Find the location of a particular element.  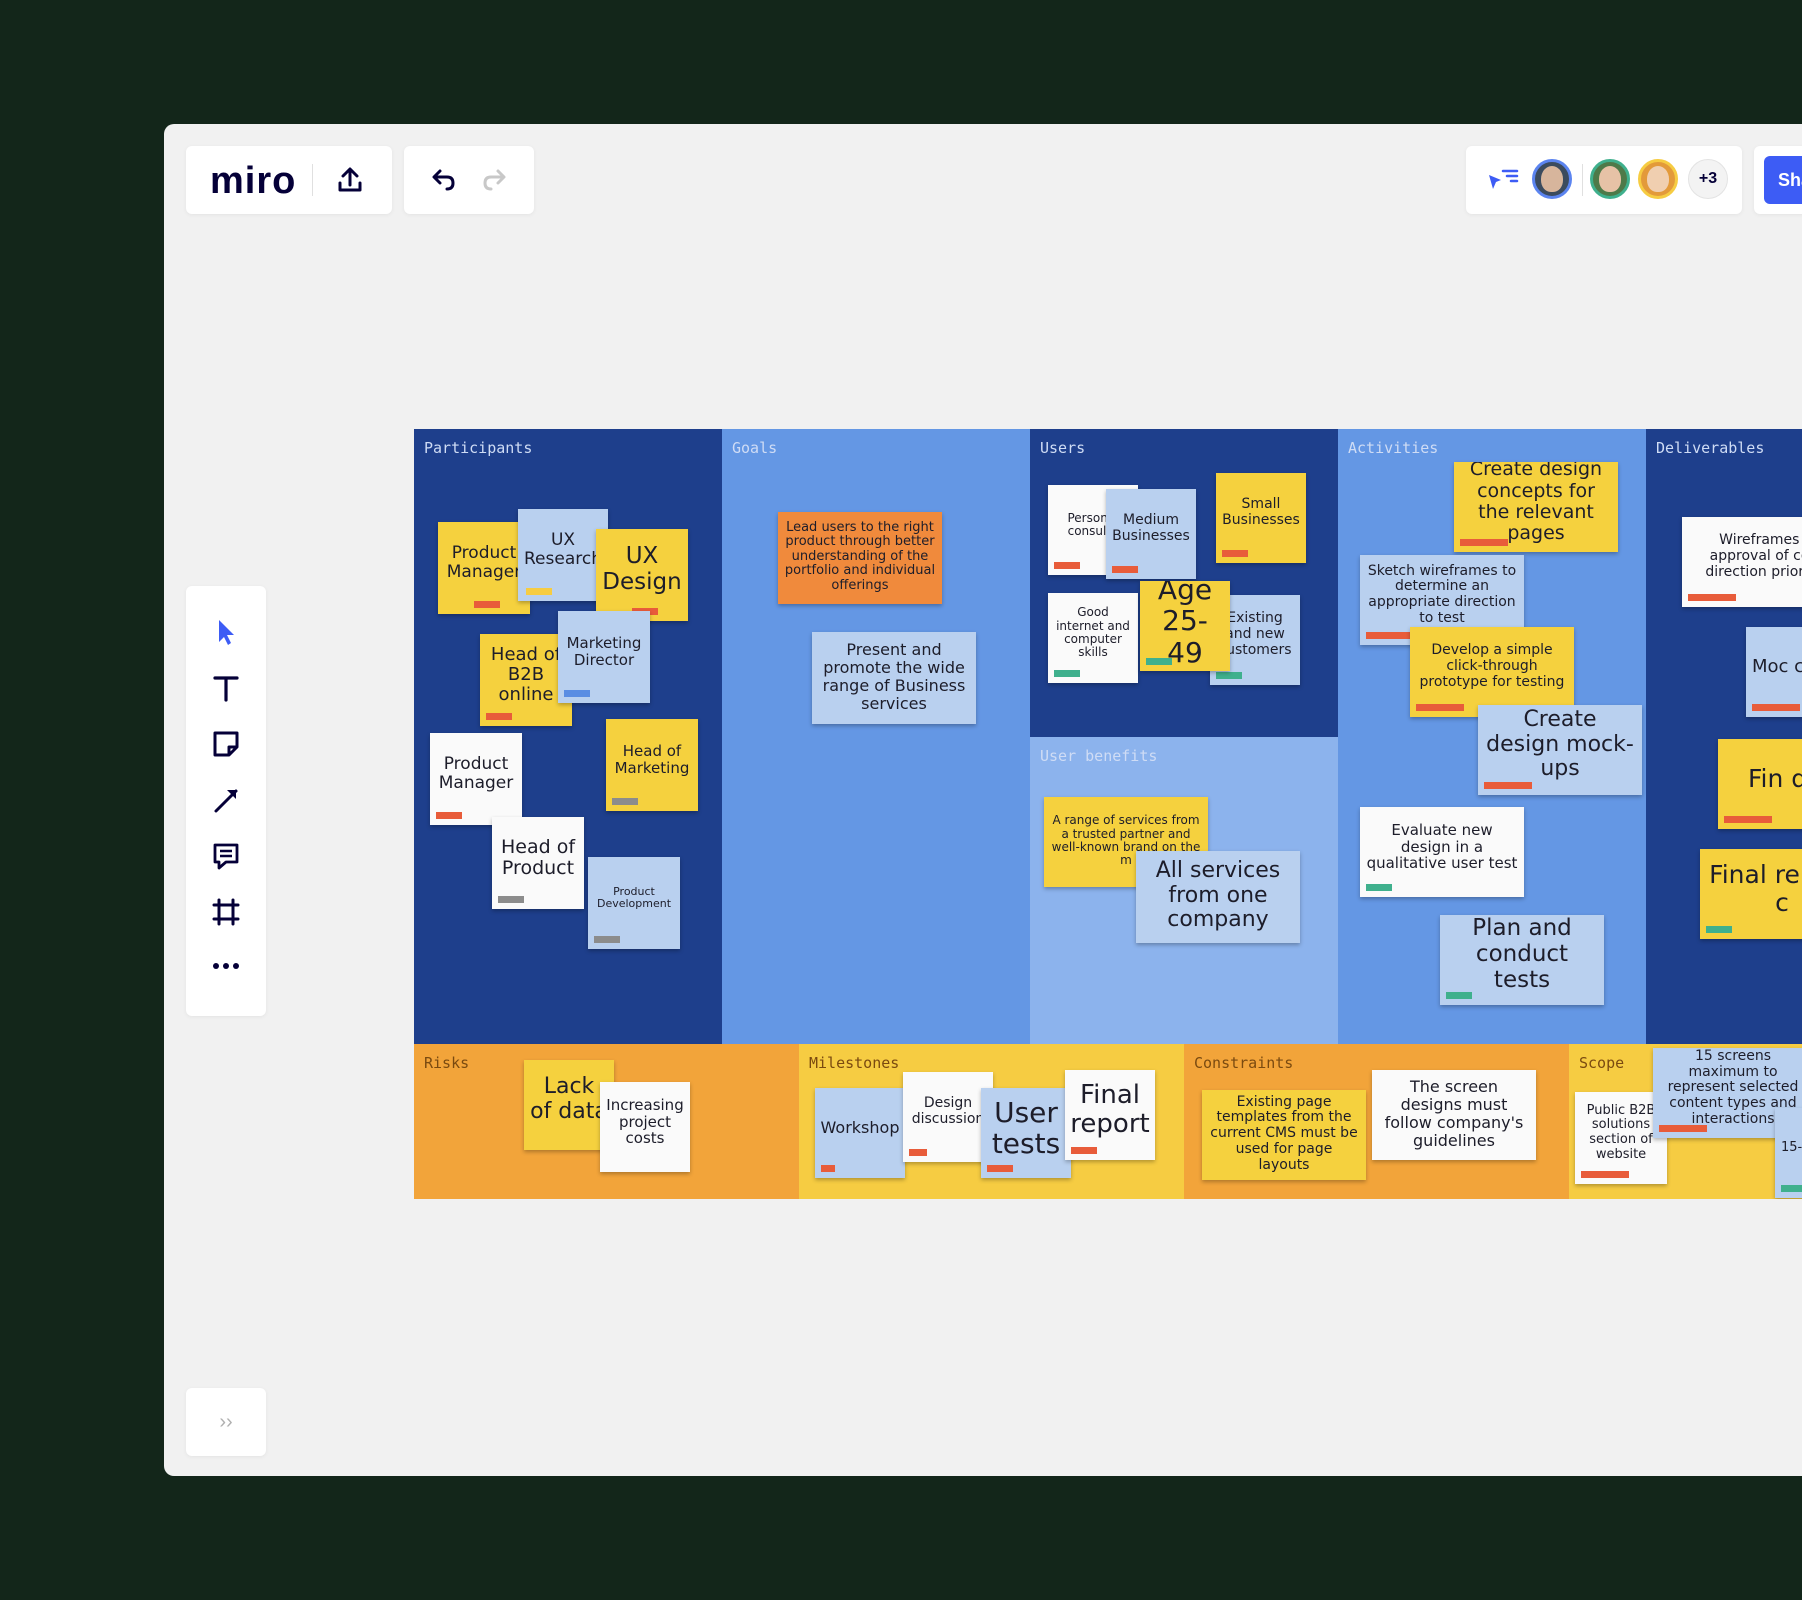

section-title: Risks is located at coordinates (447, 1063).